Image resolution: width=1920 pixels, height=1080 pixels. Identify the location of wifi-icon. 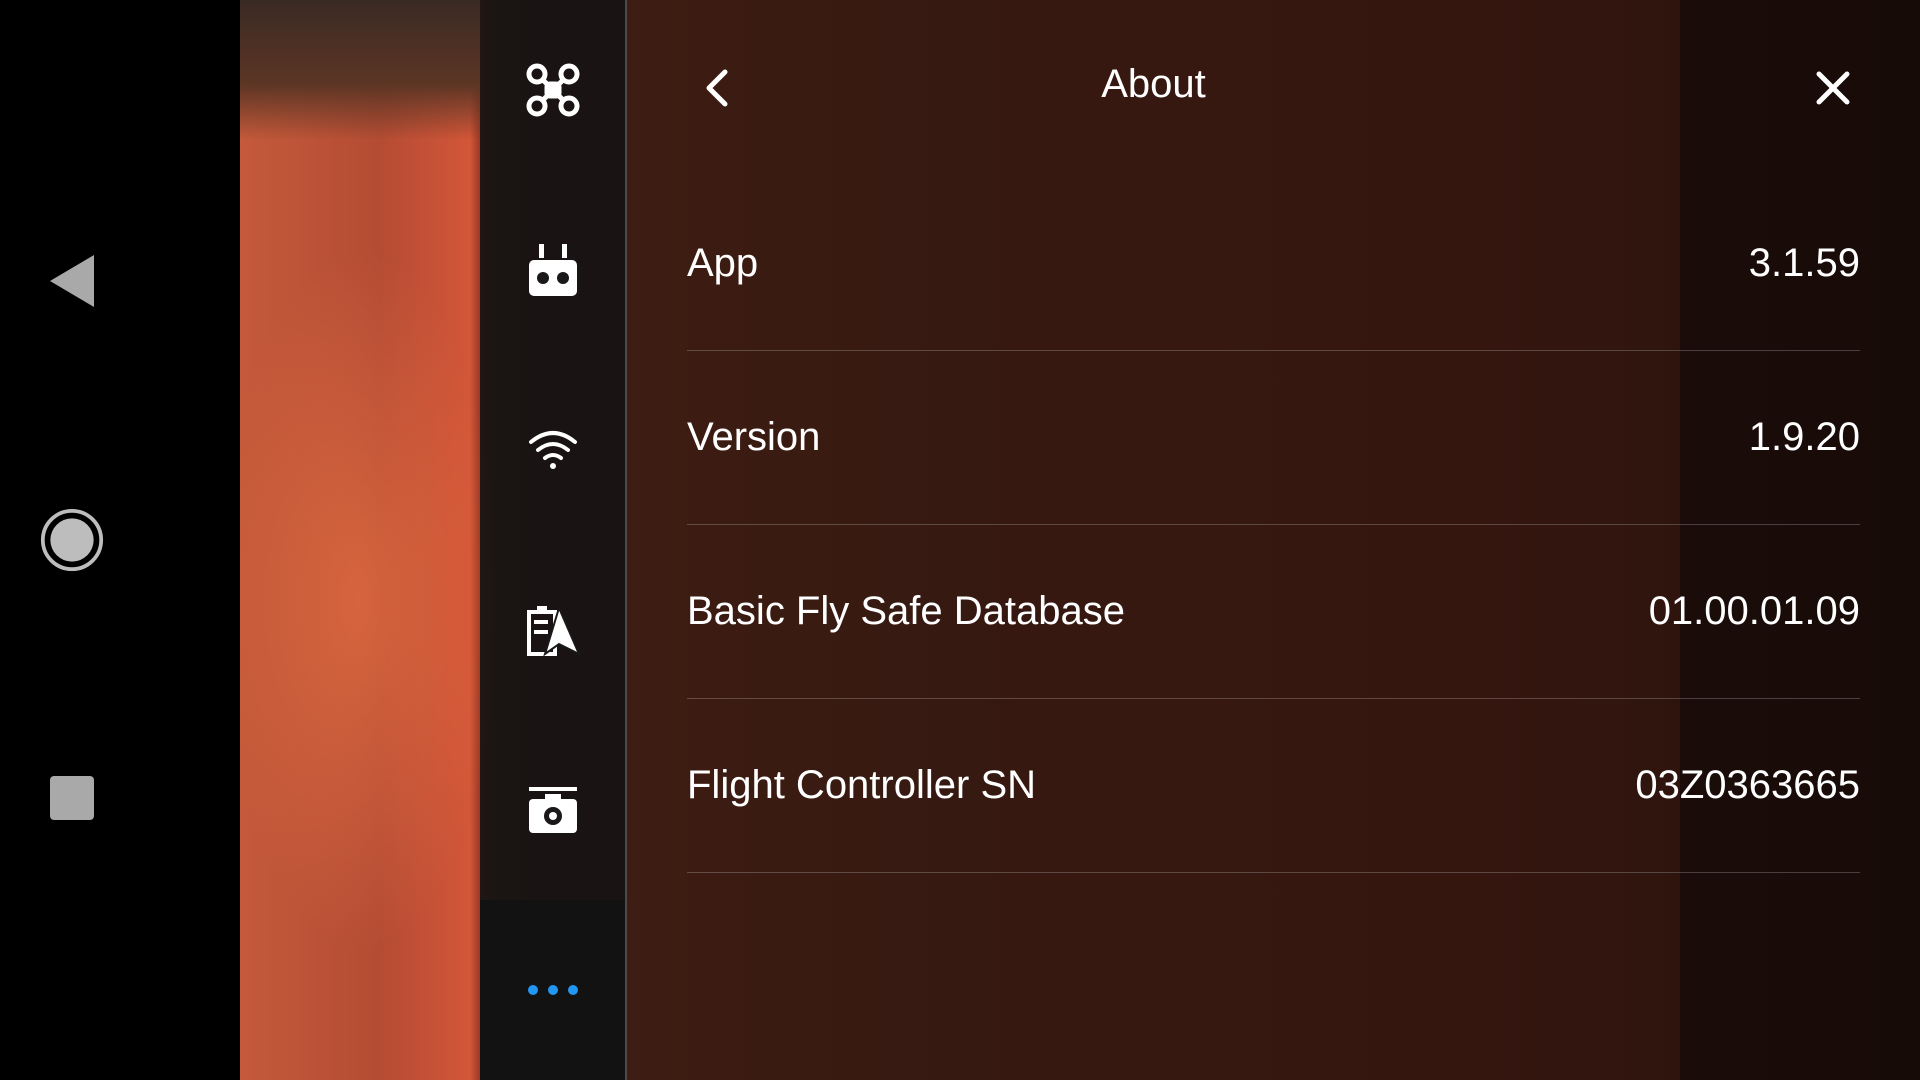
(552, 450).